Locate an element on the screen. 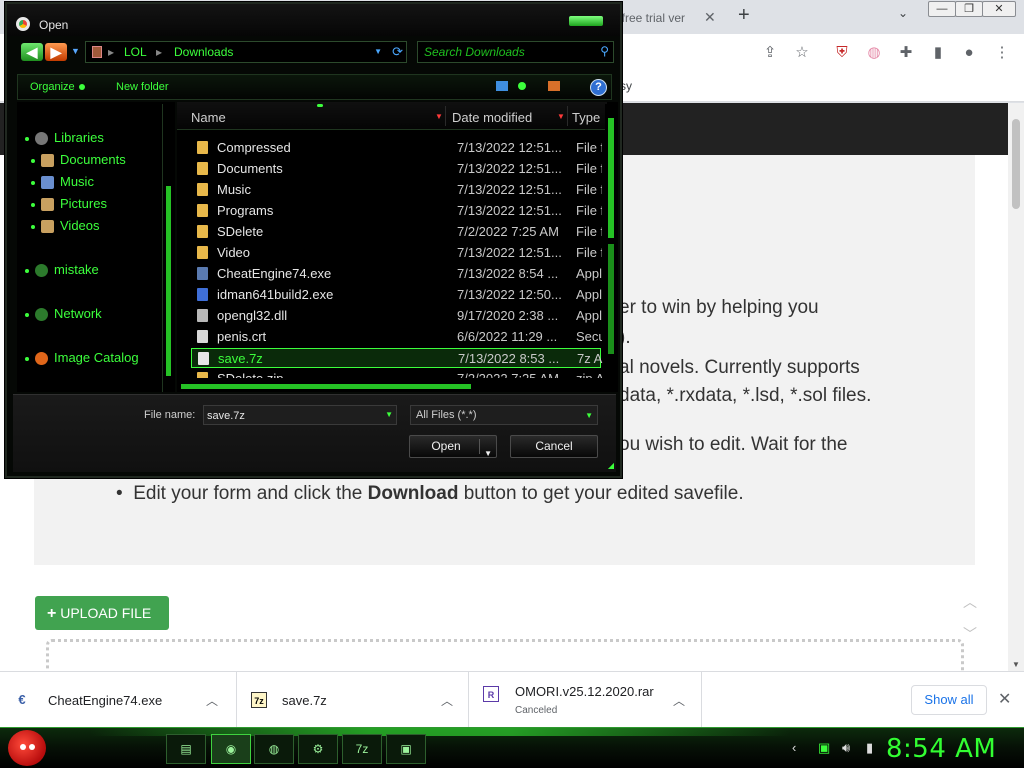  address-dropdown-icon: ▼ is located at coordinates (378, 51).